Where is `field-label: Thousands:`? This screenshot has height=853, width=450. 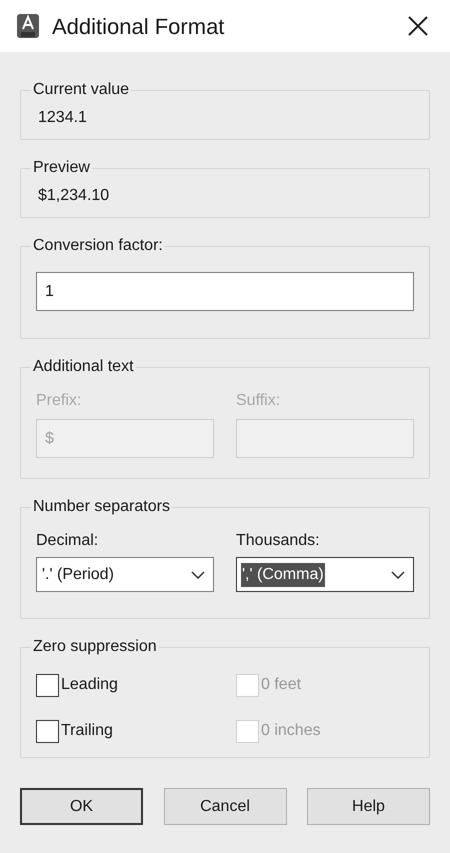
field-label: Thousands: is located at coordinates (278, 541).